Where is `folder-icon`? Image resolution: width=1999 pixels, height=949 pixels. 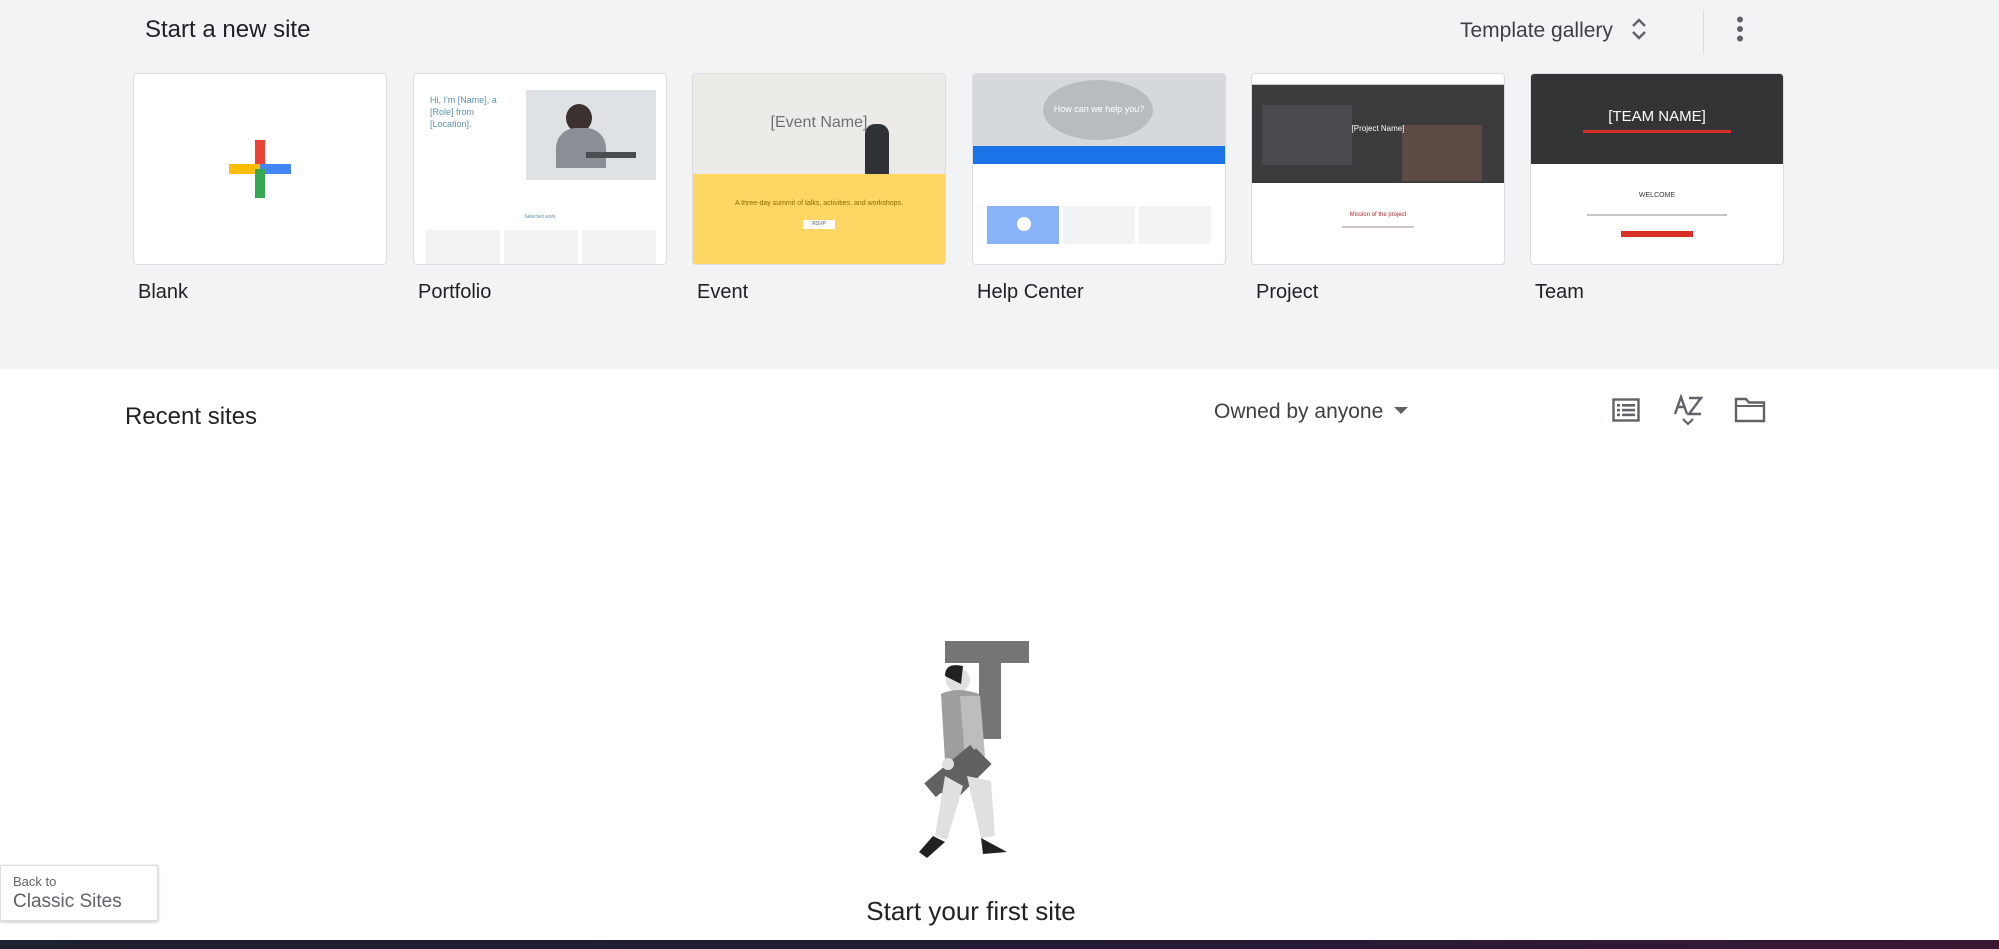
folder-icon is located at coordinates (1750, 412).